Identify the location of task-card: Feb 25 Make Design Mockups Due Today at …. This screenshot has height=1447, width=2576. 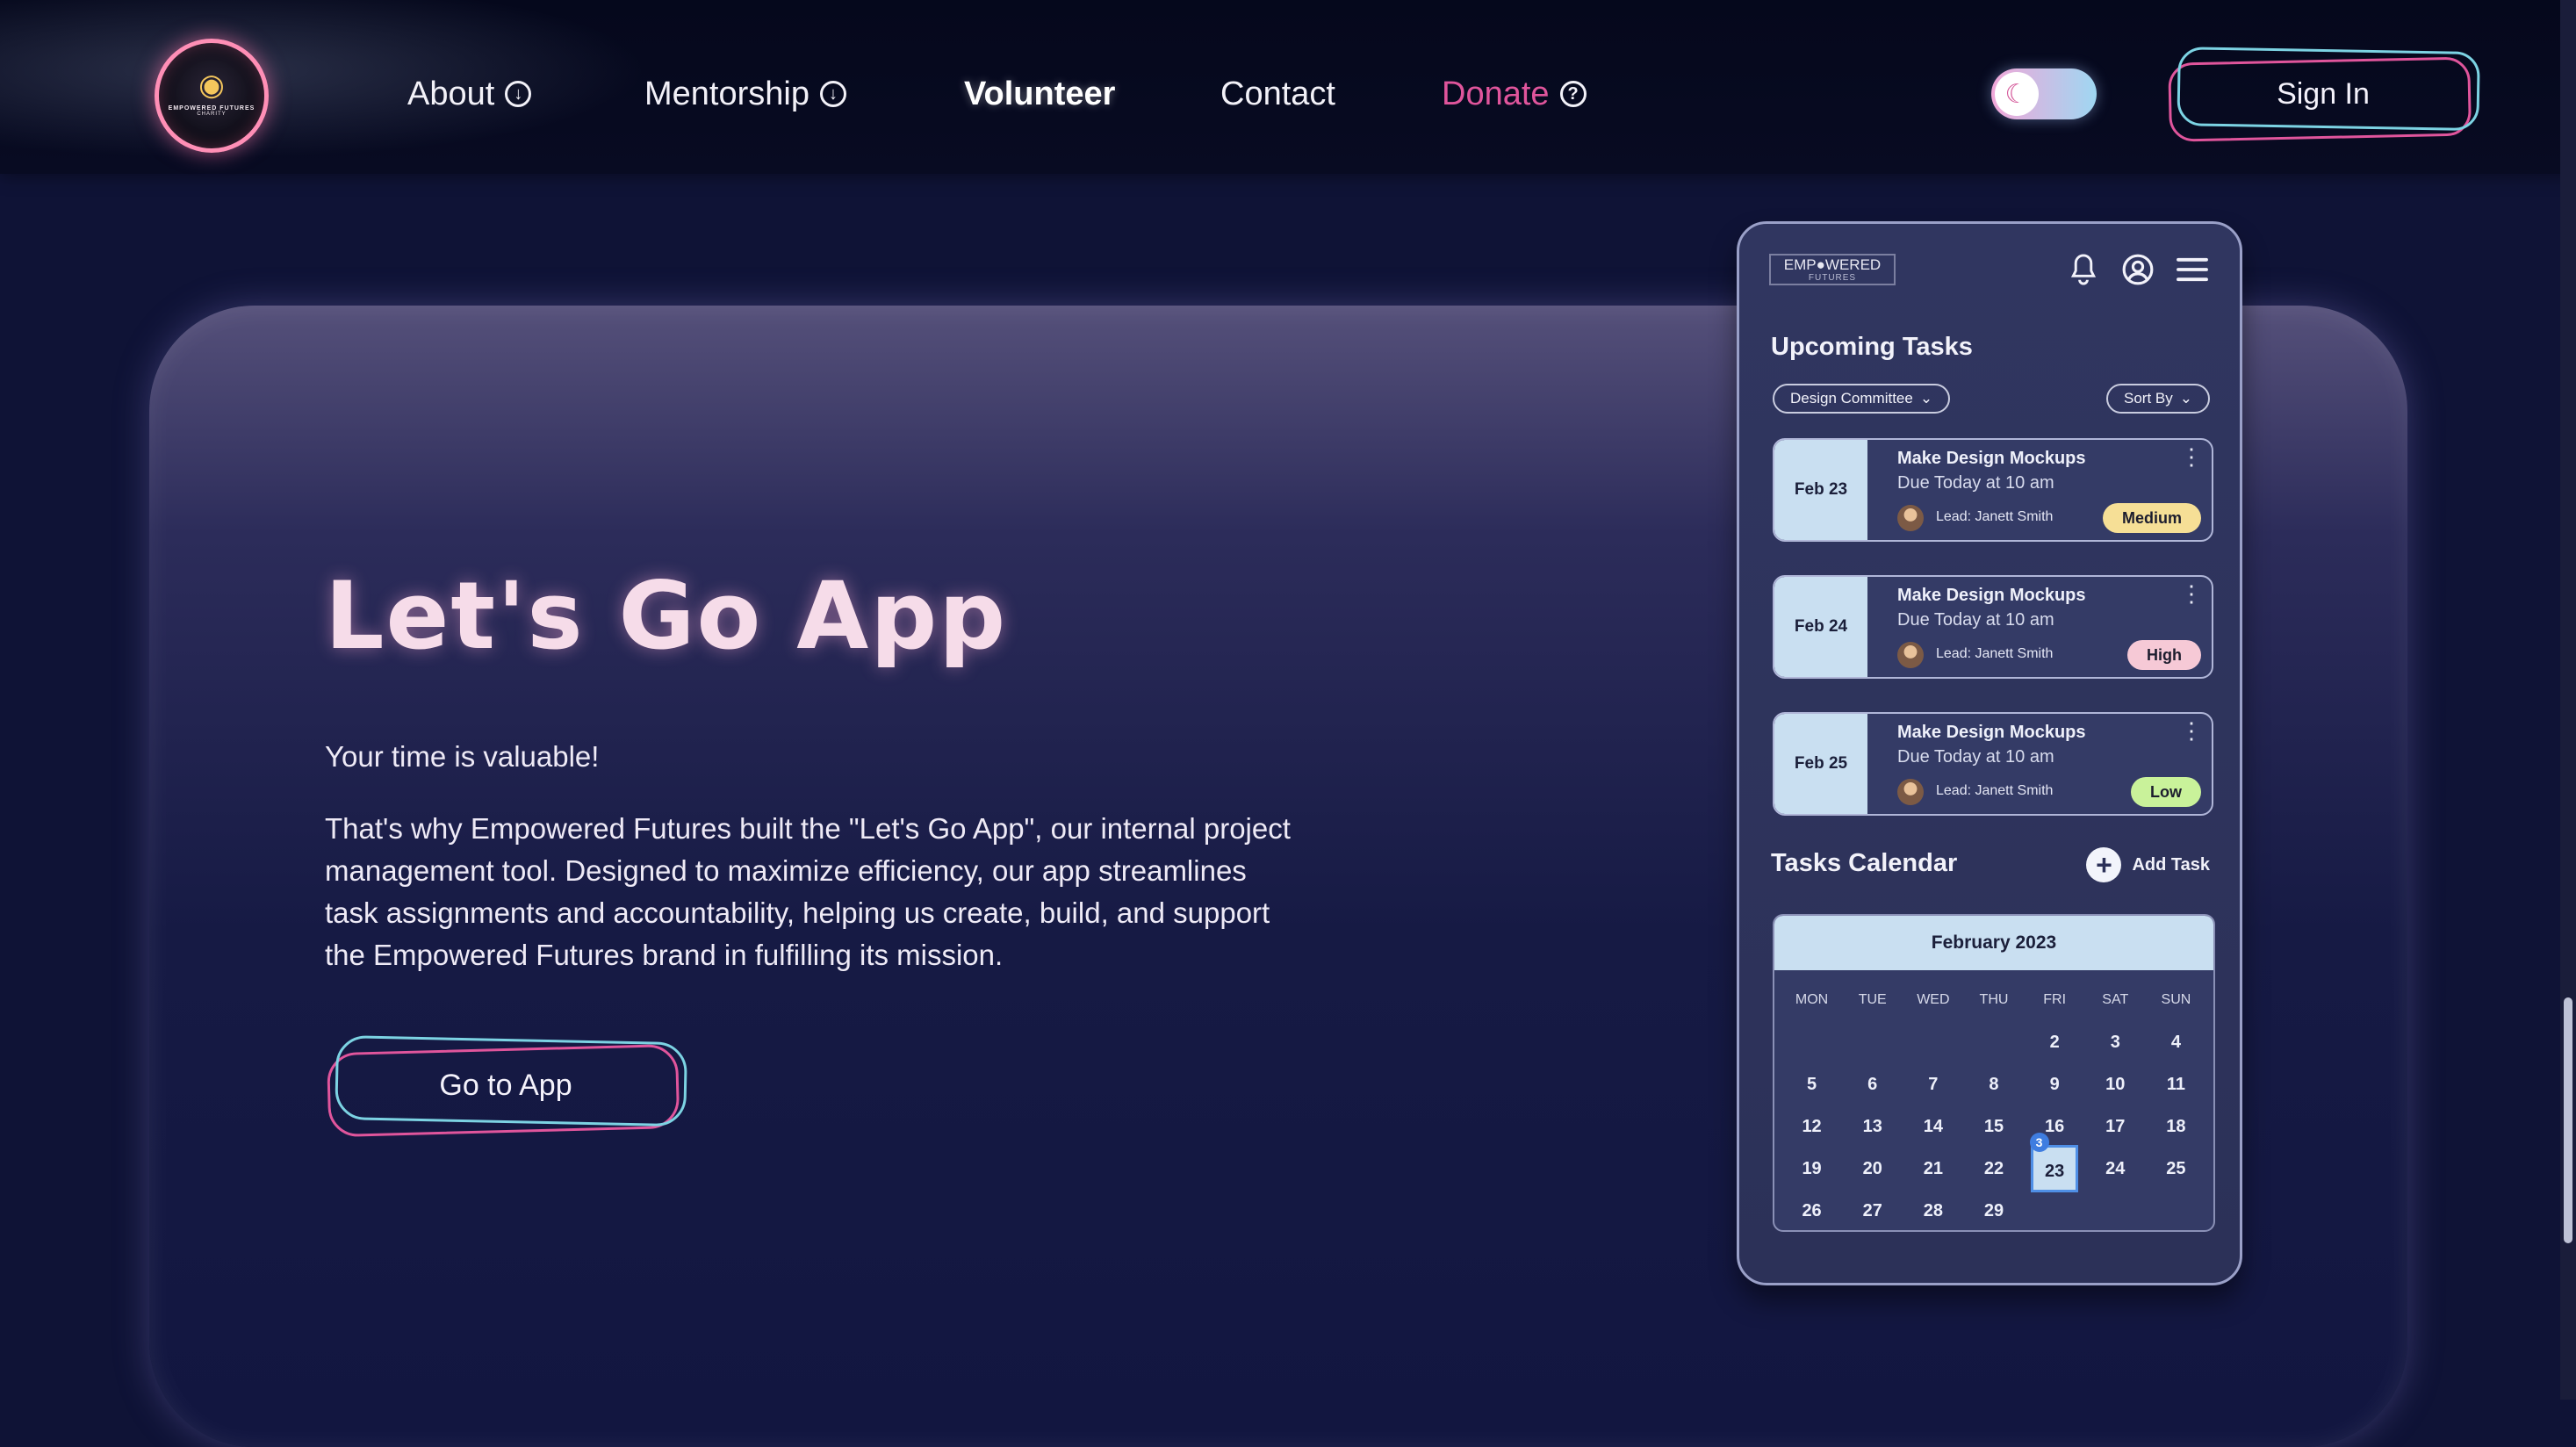
(1993, 764).